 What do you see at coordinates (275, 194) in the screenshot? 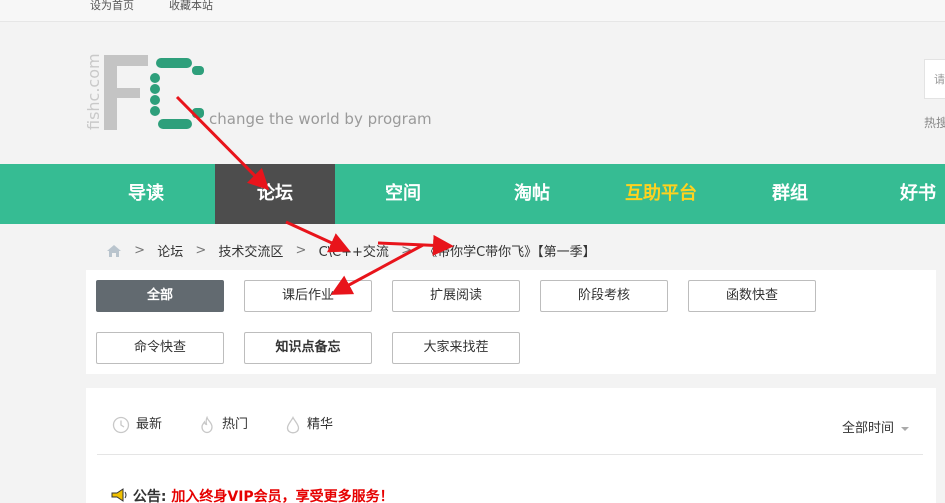
I see `nav-item-forum: 论坛` at bounding box center [275, 194].